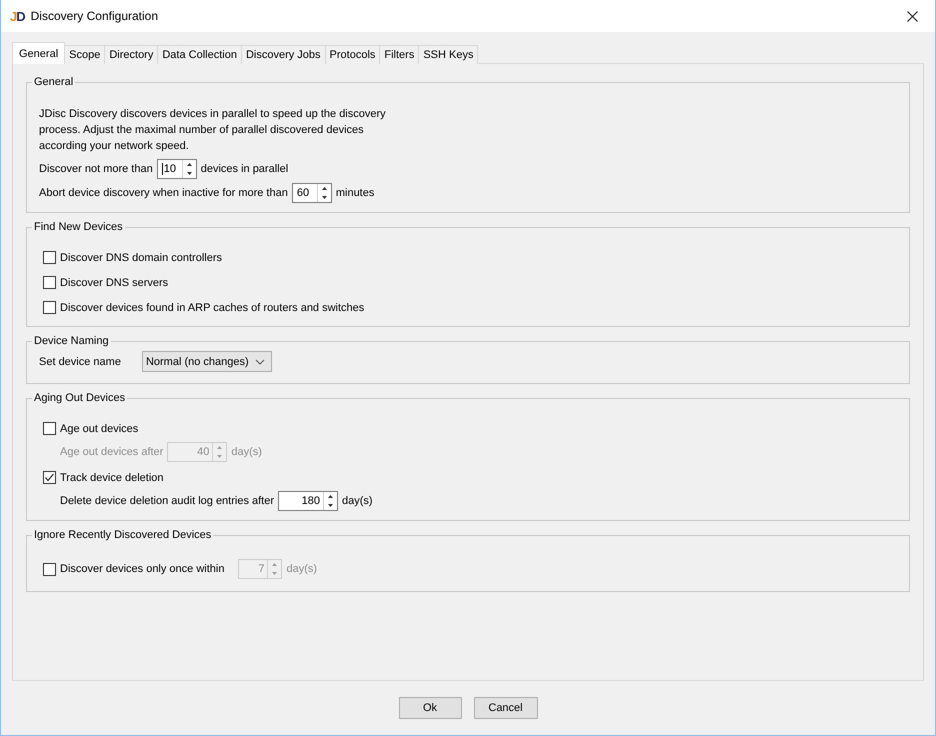 Image resolution: width=936 pixels, height=736 pixels. What do you see at coordinates (176, 169) in the screenshot?
I see `number-field: 10` at bounding box center [176, 169].